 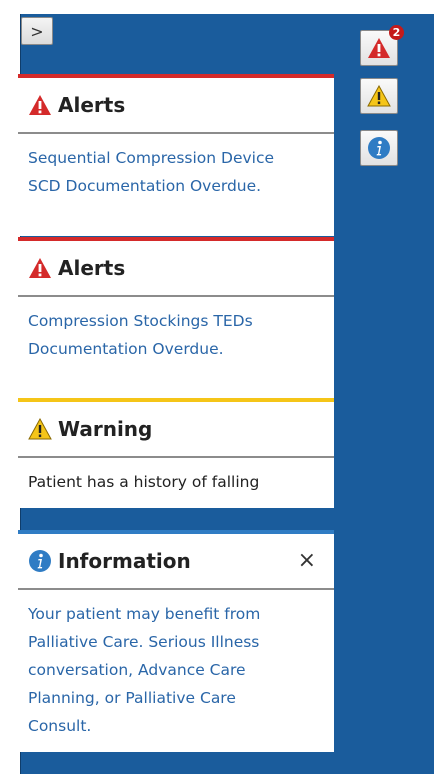 I want to click on card-title: Warning, so click(x=105, y=429).